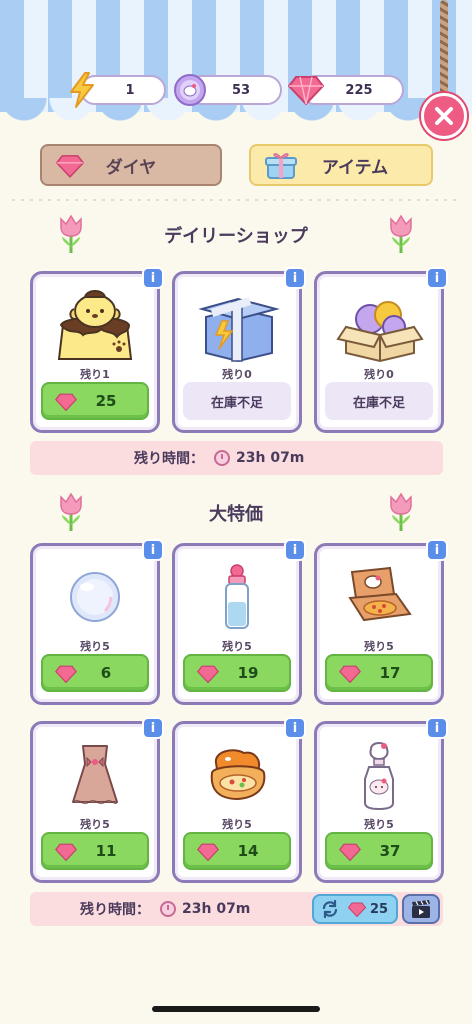 The width and height of the screenshot is (472, 1024). I want to click on price-value: 6, so click(106, 673).